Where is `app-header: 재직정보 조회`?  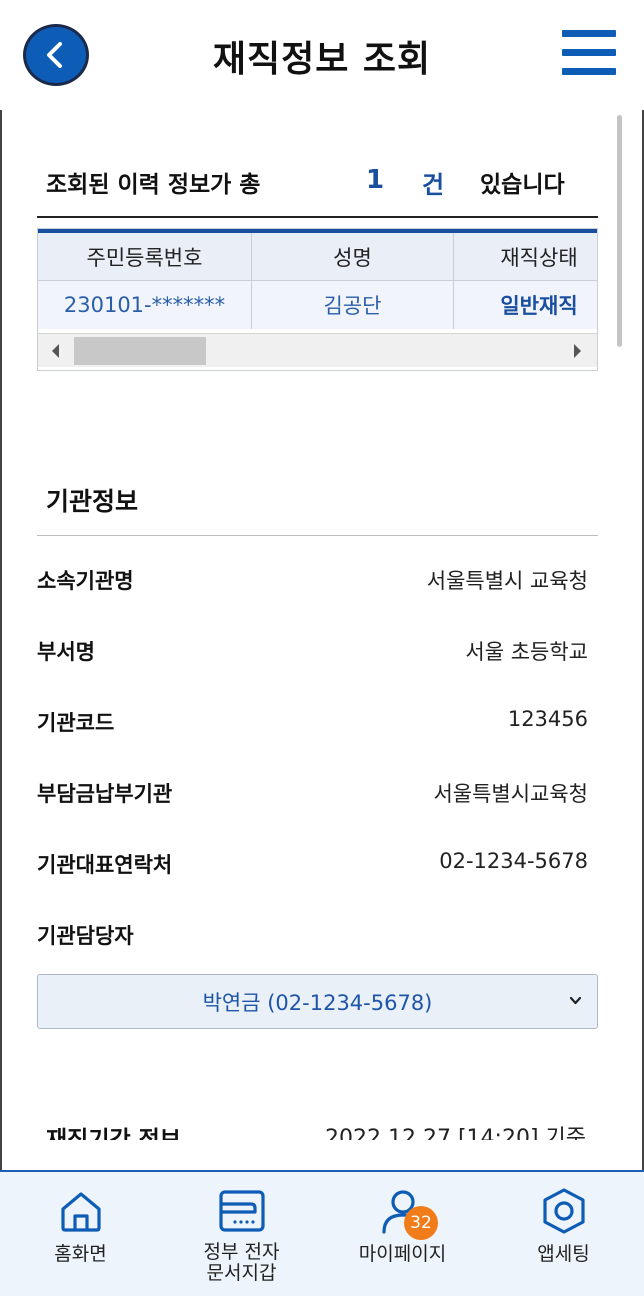
app-header: 재직정보 조회 is located at coordinates (322, 55).